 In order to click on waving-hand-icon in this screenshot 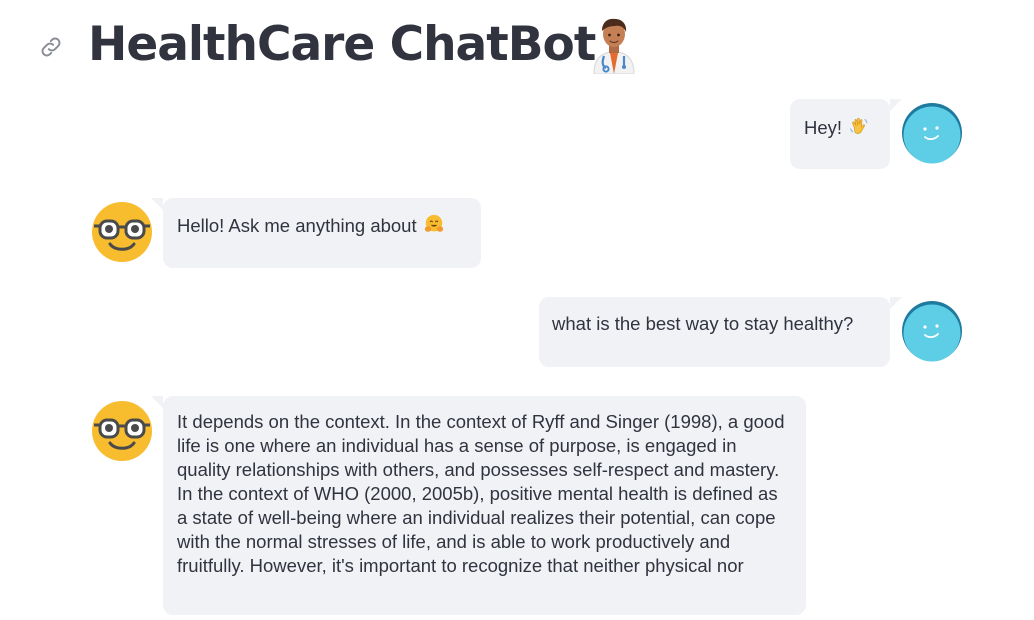, I will do `click(859, 125)`.